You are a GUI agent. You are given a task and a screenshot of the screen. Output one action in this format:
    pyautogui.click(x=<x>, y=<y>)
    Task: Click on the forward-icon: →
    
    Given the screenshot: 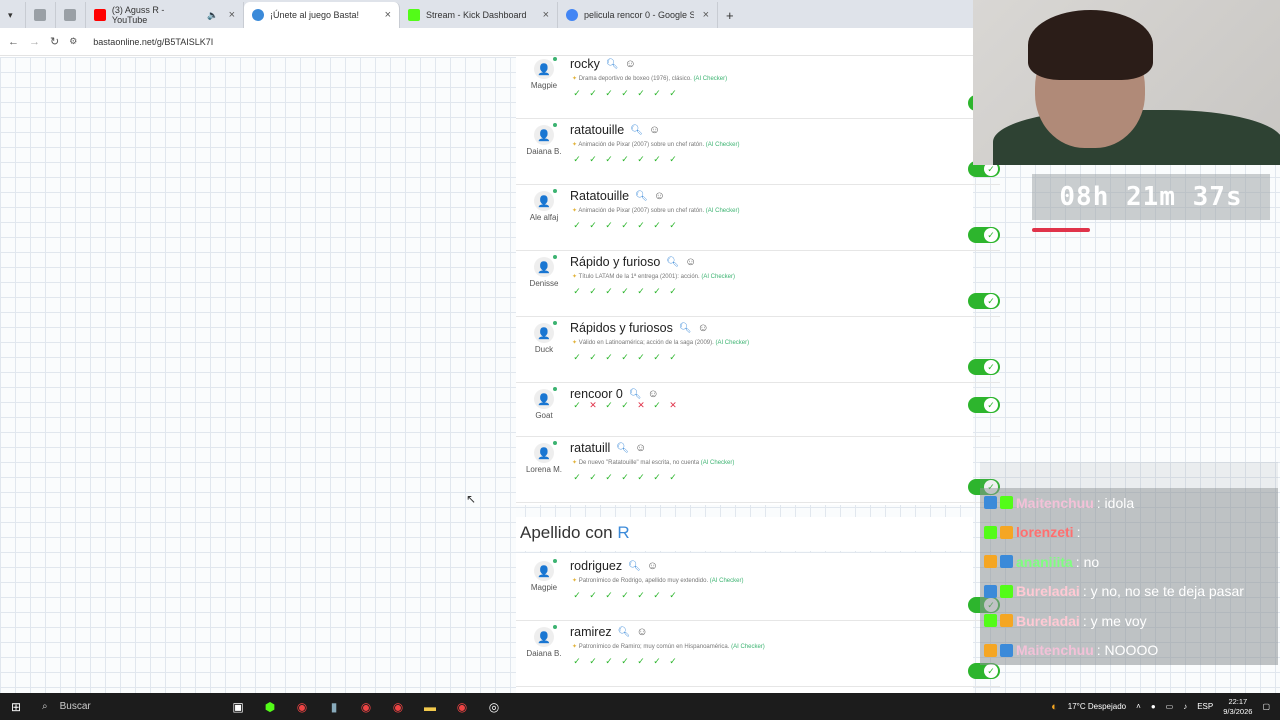 What is the action you would take?
    pyautogui.click(x=34, y=42)
    